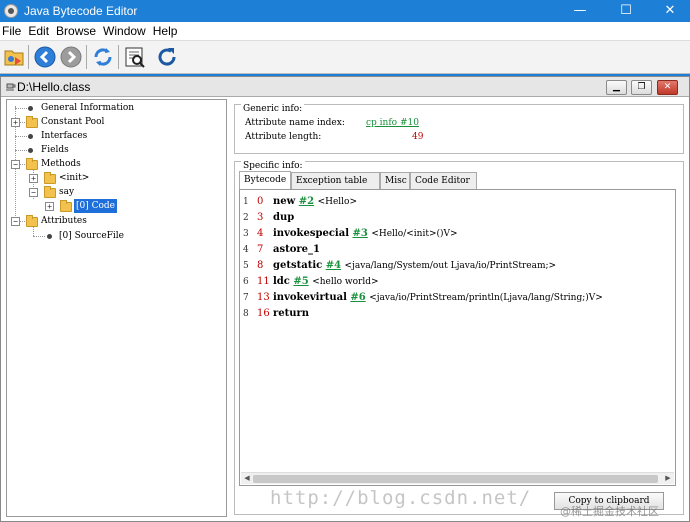 The height and width of the screenshot is (522, 690). Describe the element at coordinates (103, 57) in the screenshot. I see `refresh-icon` at that location.